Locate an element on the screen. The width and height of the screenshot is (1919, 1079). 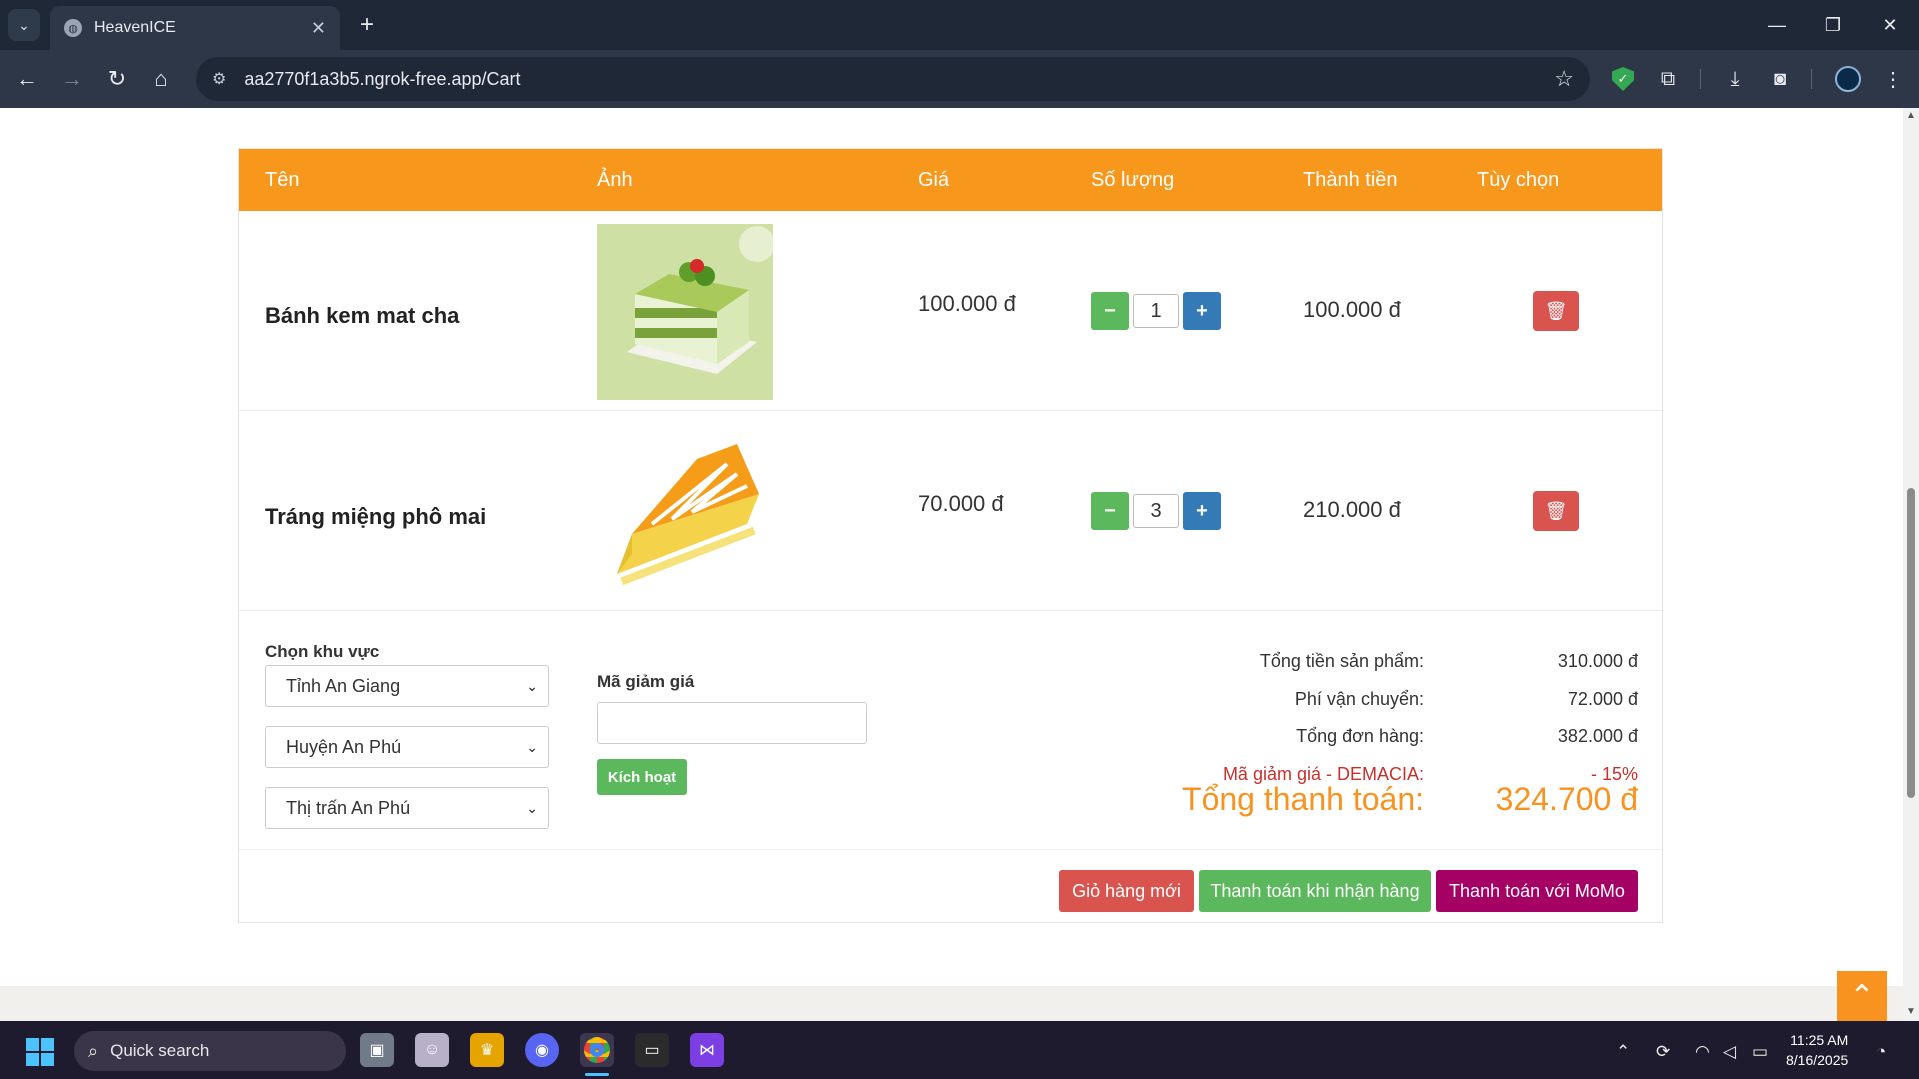
download-icon: ⤓ is located at coordinates (1735, 79).